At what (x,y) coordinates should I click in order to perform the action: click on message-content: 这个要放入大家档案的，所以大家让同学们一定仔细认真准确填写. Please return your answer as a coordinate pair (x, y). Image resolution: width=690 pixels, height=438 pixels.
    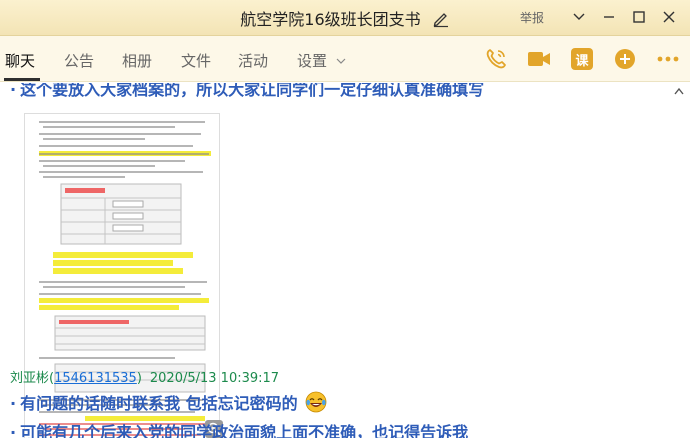
    Looking at the image, I should click on (252, 91).